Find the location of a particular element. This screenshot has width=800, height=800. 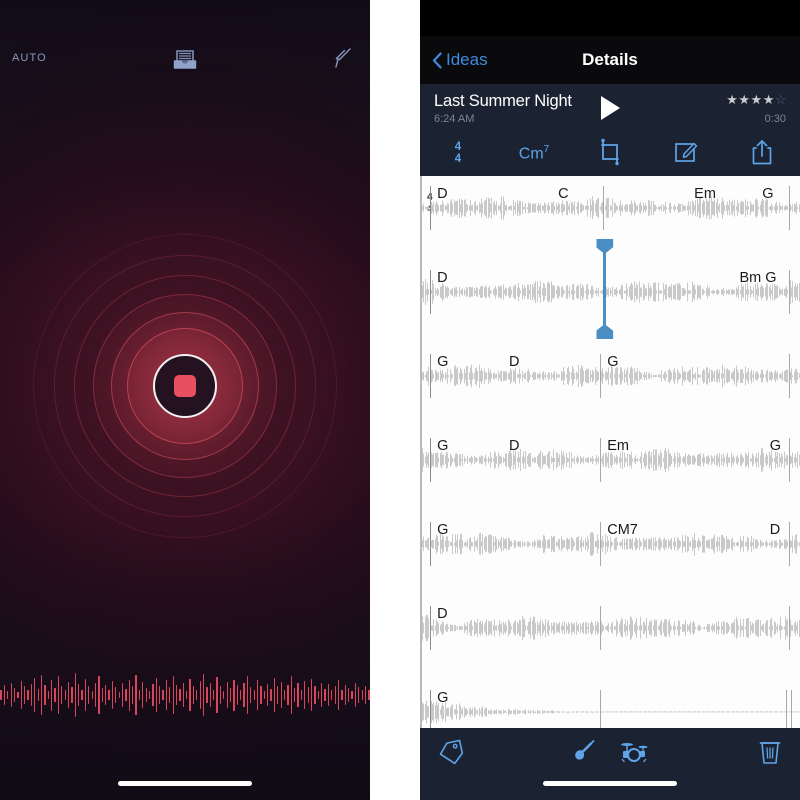

drums-button is located at coordinates (634, 754).